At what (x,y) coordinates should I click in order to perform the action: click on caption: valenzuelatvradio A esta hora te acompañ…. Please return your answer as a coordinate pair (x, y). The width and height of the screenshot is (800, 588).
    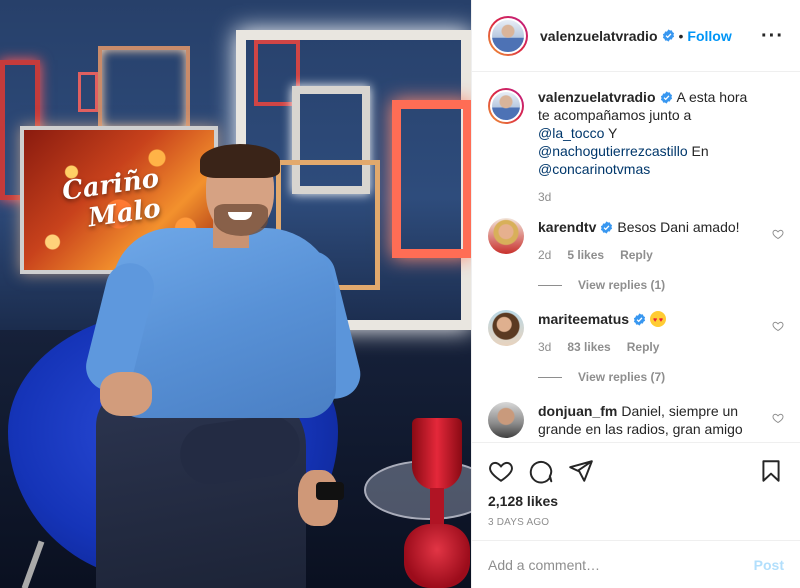
    Looking at the image, I should click on (636, 147).